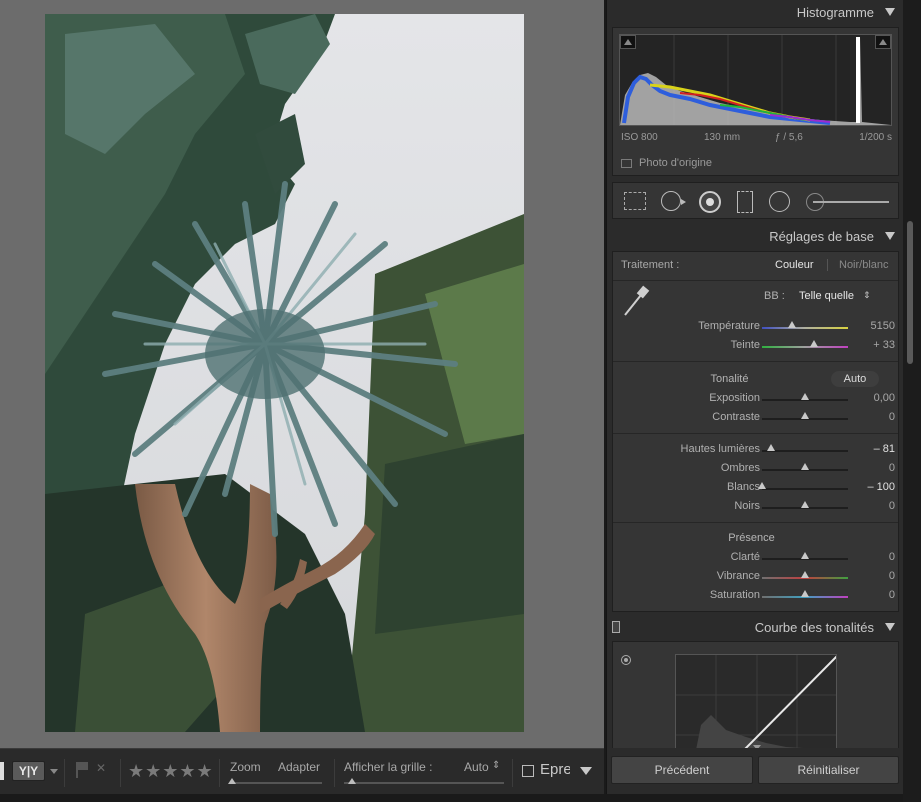  I want to click on toolbar-menu-icon, so click(586, 771).